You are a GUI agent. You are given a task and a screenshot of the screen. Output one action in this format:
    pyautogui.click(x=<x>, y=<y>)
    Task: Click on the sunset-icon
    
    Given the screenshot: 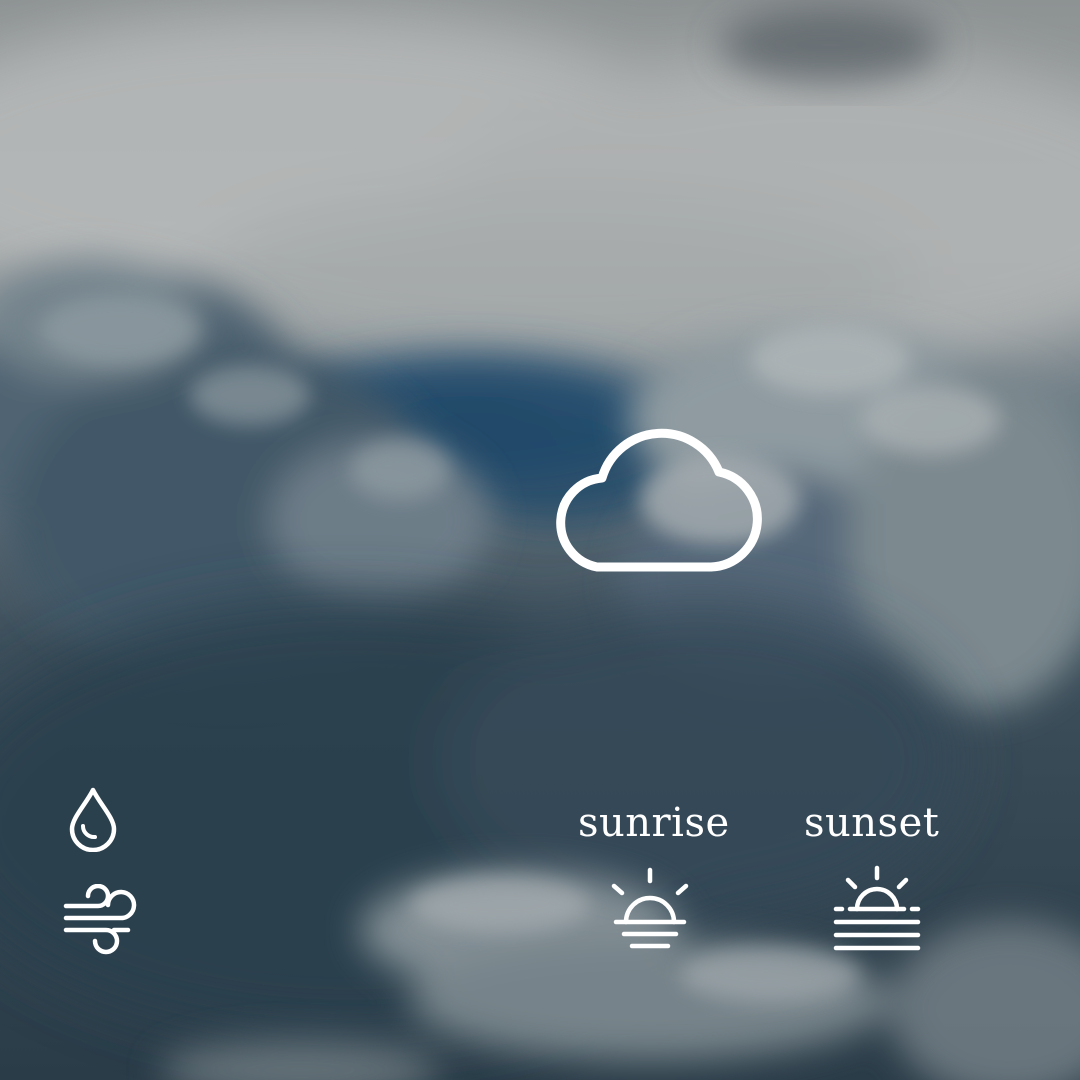 What is the action you would take?
    pyautogui.click(x=877, y=908)
    